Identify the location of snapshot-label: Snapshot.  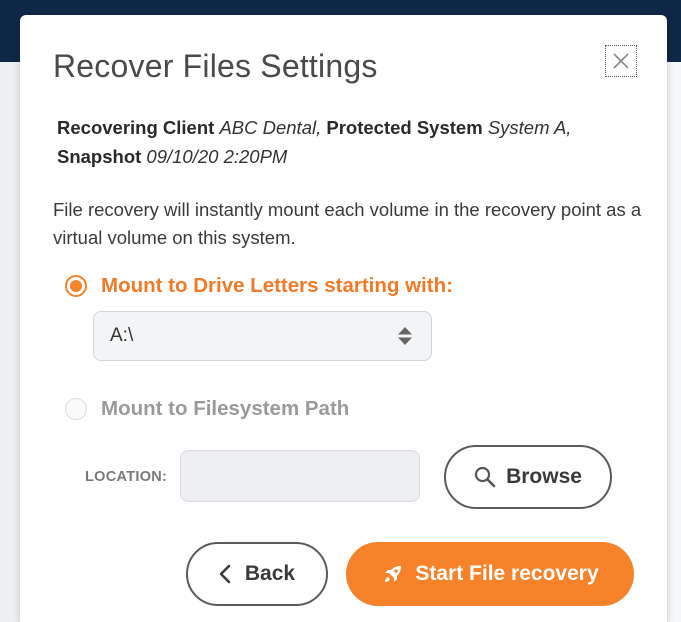
(99, 156).